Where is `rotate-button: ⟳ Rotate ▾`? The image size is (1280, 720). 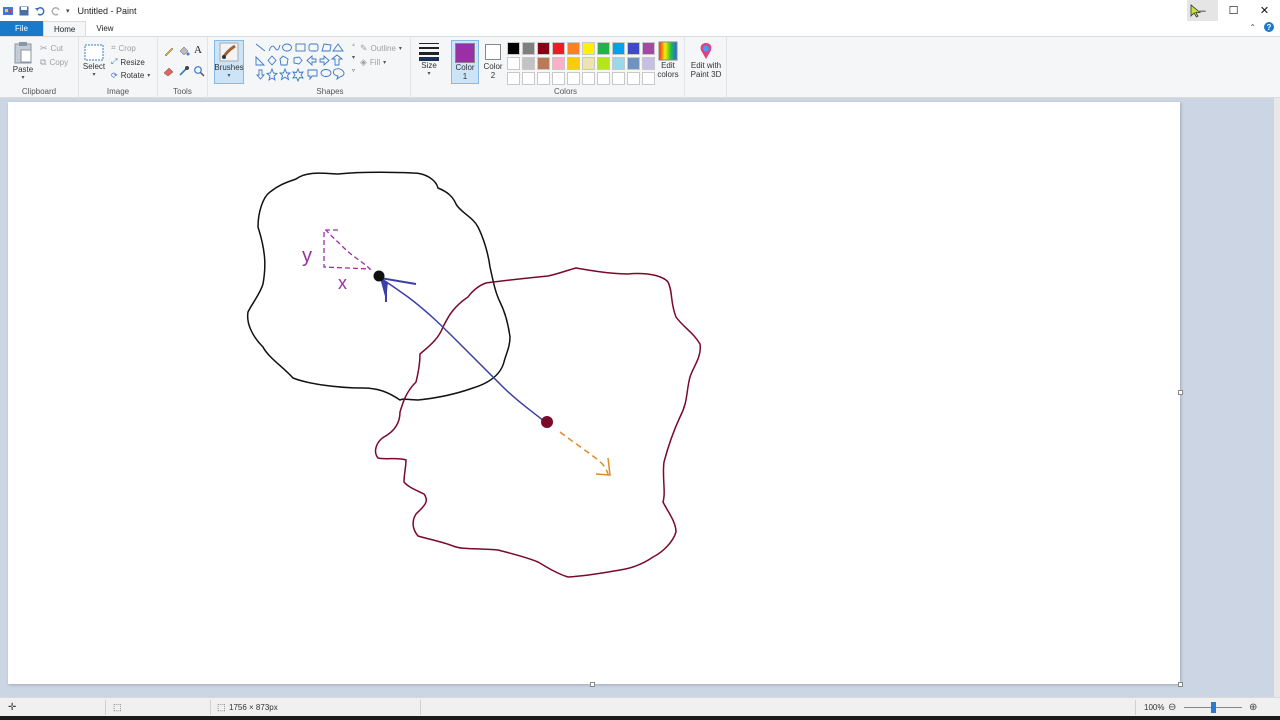
rotate-button: ⟳ Rotate ▾ is located at coordinates (130, 75).